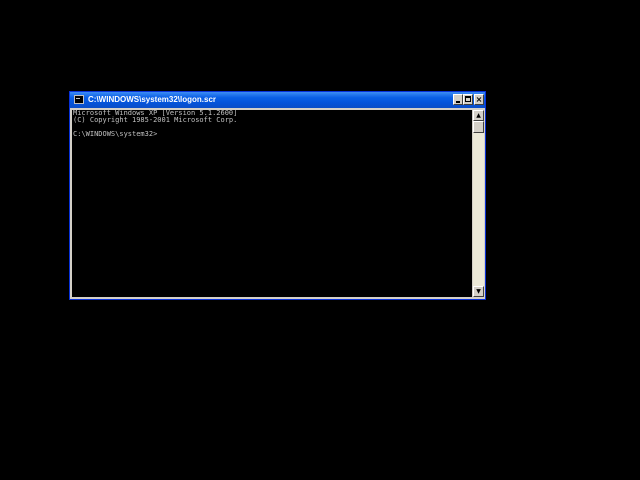  Describe the element at coordinates (478, 203) in the screenshot. I see `vertical-scrollbar: ▲ ▼` at that location.